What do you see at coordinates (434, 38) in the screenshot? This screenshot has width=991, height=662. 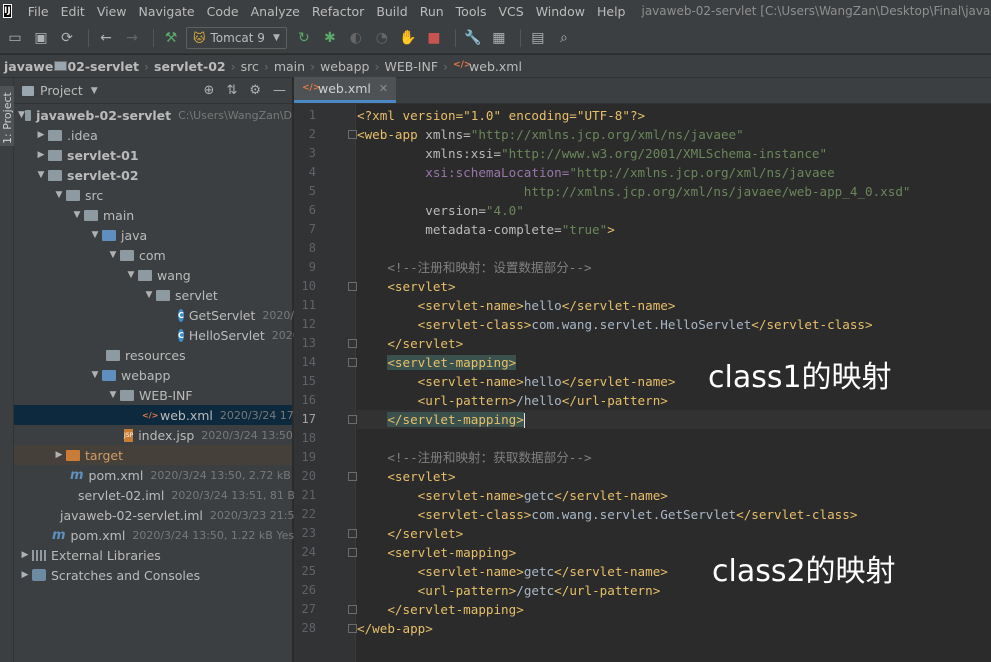 I see `stop-icon: ■` at bounding box center [434, 38].